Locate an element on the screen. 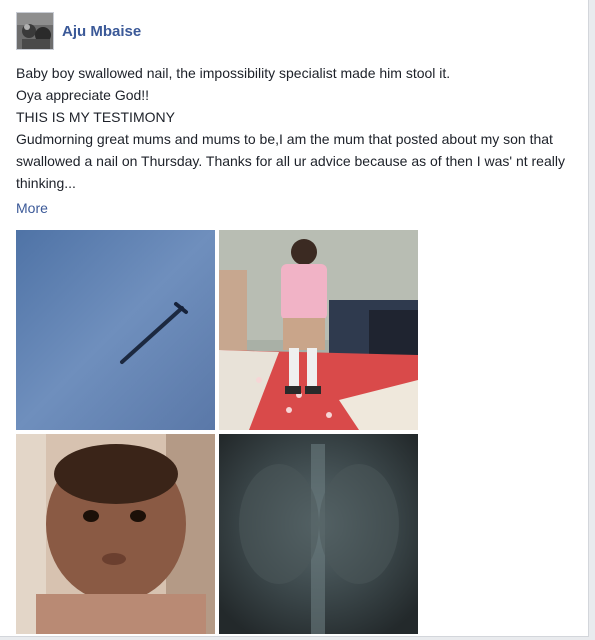 Image resolution: width=595 pixels, height=640 pixels. photo-nail is located at coordinates (115, 330).